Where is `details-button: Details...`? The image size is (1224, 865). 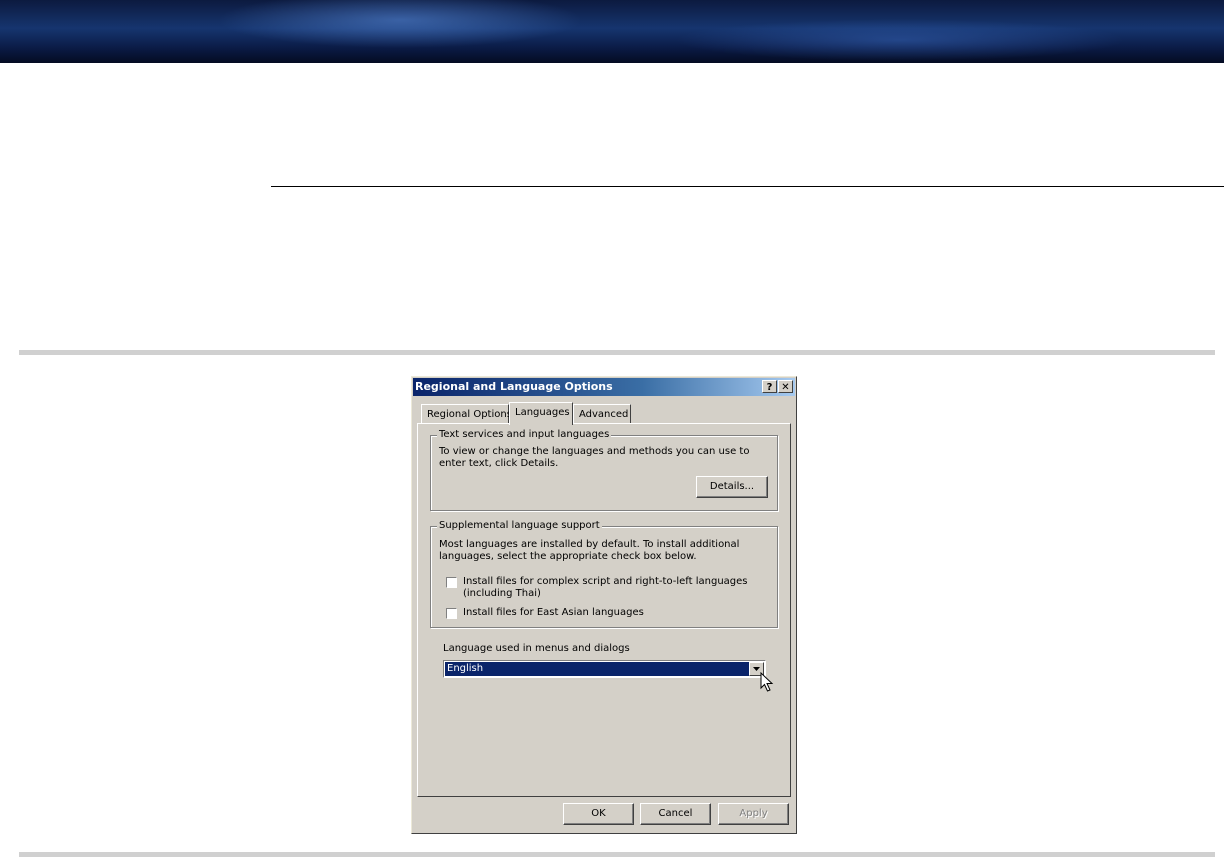
details-button: Details... is located at coordinates (732, 487).